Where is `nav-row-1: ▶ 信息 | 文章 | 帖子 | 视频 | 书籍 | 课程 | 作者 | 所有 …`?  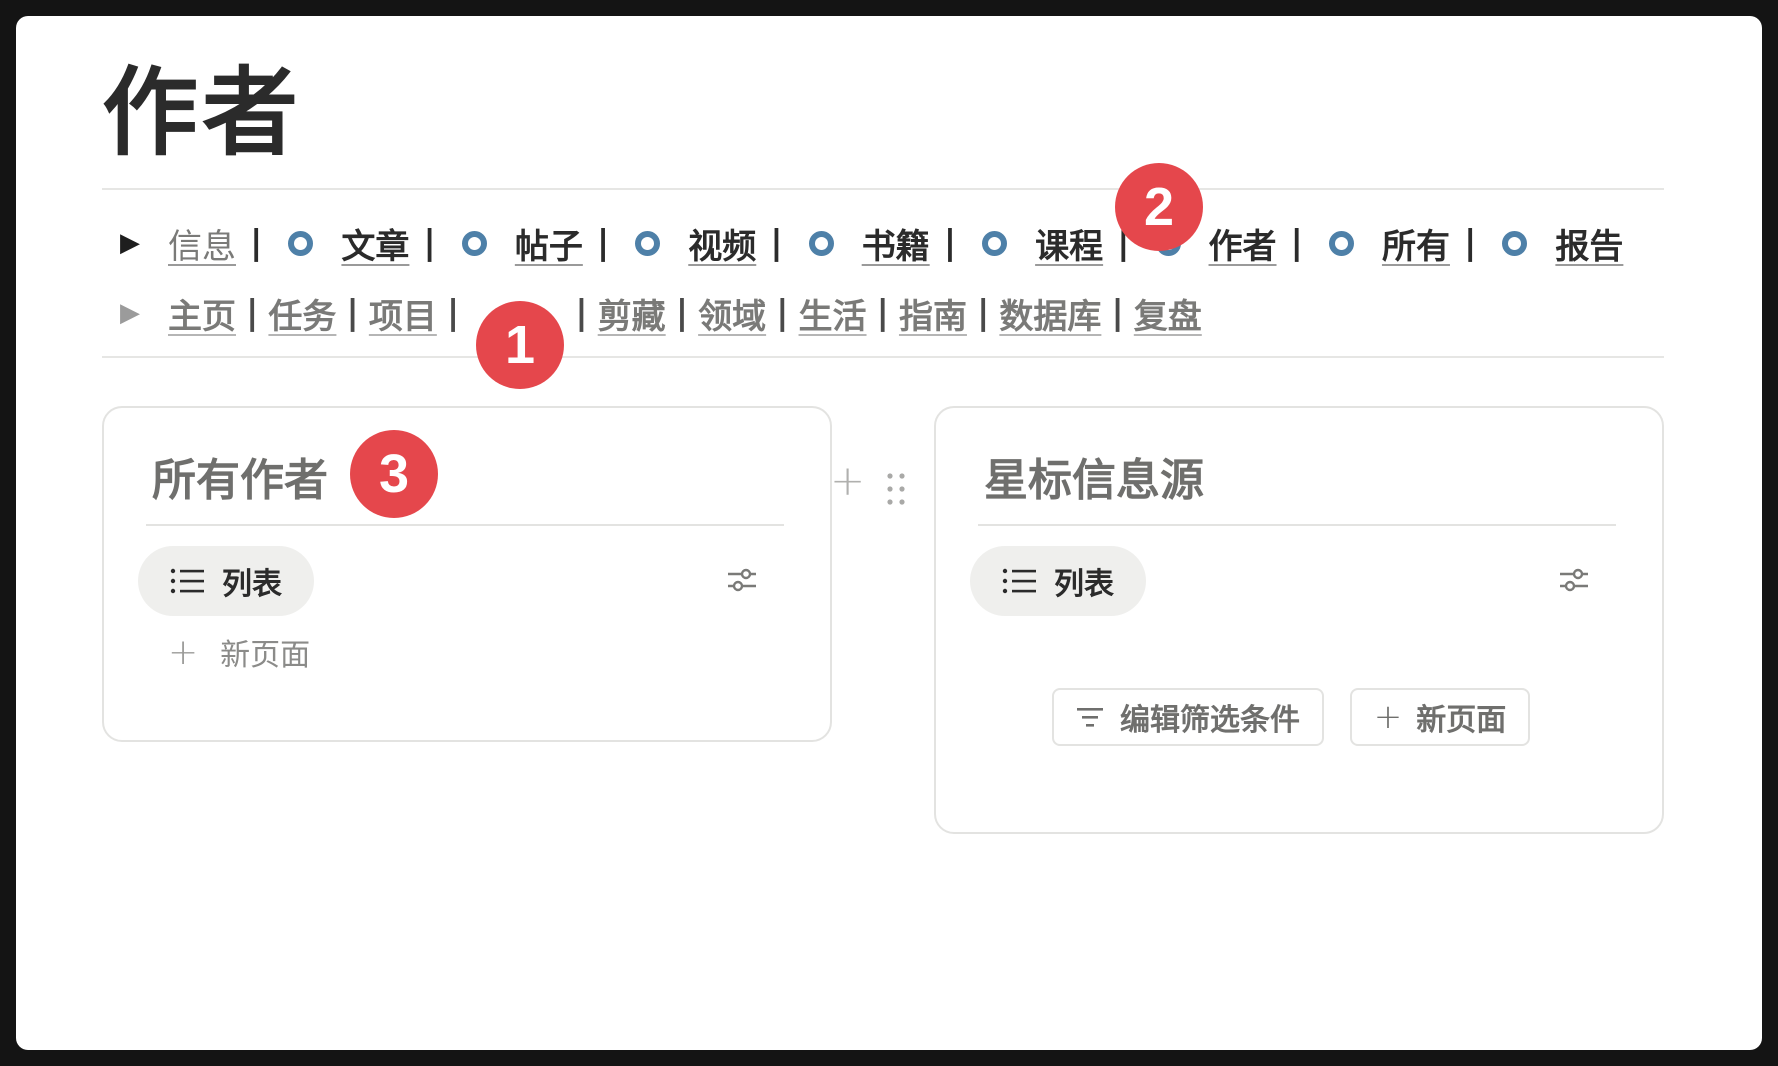
nav-row-1: ▶ 信息 | 文章 | 帖子 | 视频 | 书籍 | 课程 | 作者 | 所有 … is located at coordinates (871, 243).